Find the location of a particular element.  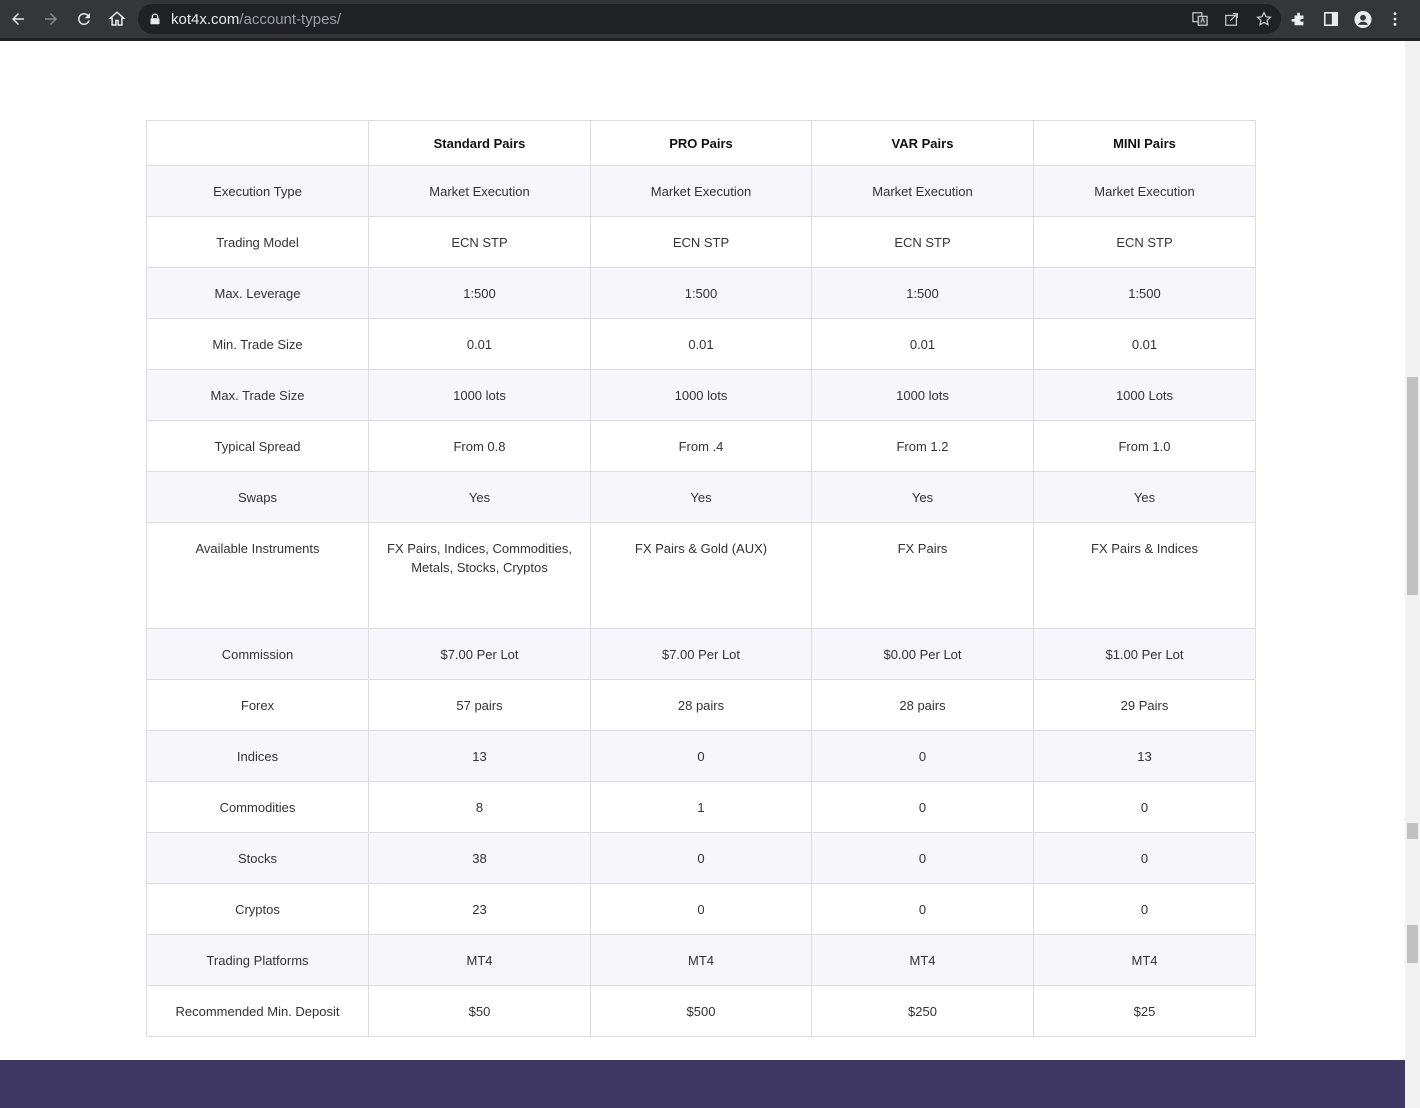

table-cell: FX Pairs is located at coordinates (922, 575).